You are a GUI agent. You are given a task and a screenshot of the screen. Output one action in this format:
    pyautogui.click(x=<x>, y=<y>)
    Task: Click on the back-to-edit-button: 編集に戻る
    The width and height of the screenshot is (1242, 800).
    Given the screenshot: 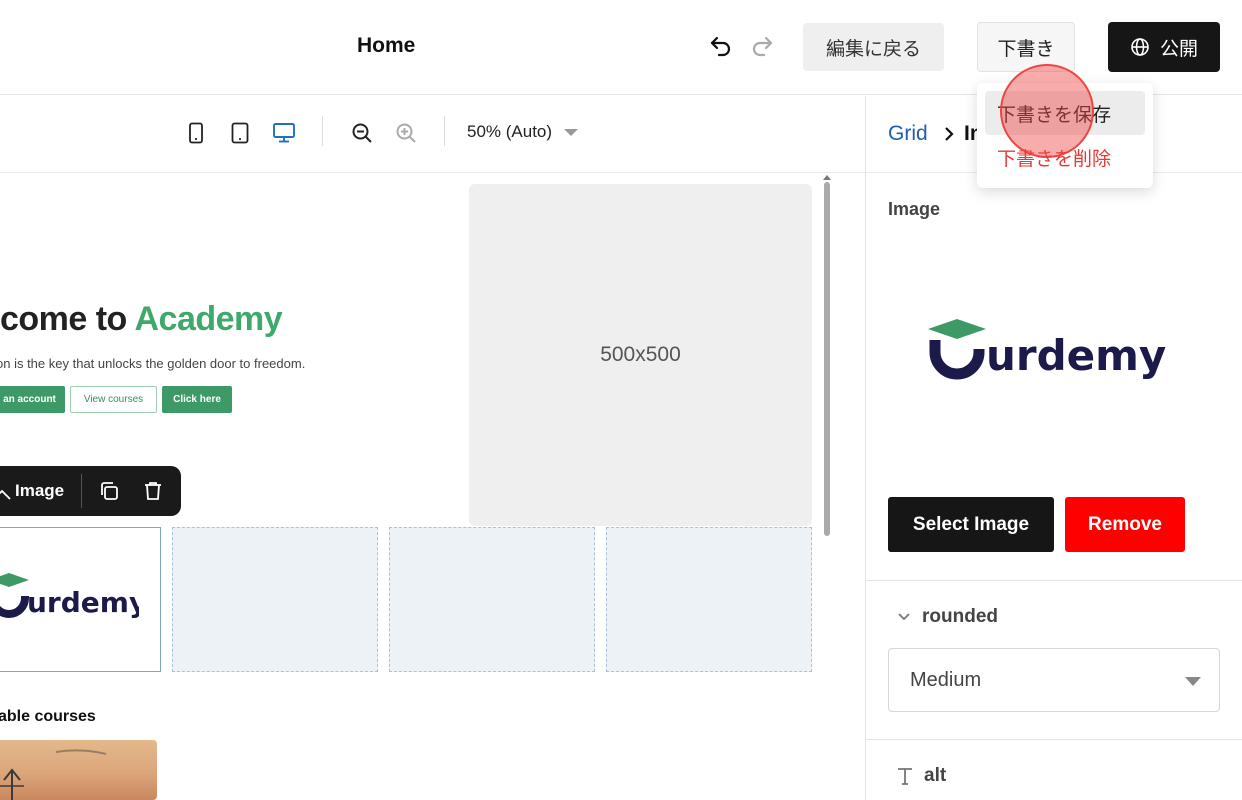 What is the action you would take?
    pyautogui.click(x=873, y=47)
    